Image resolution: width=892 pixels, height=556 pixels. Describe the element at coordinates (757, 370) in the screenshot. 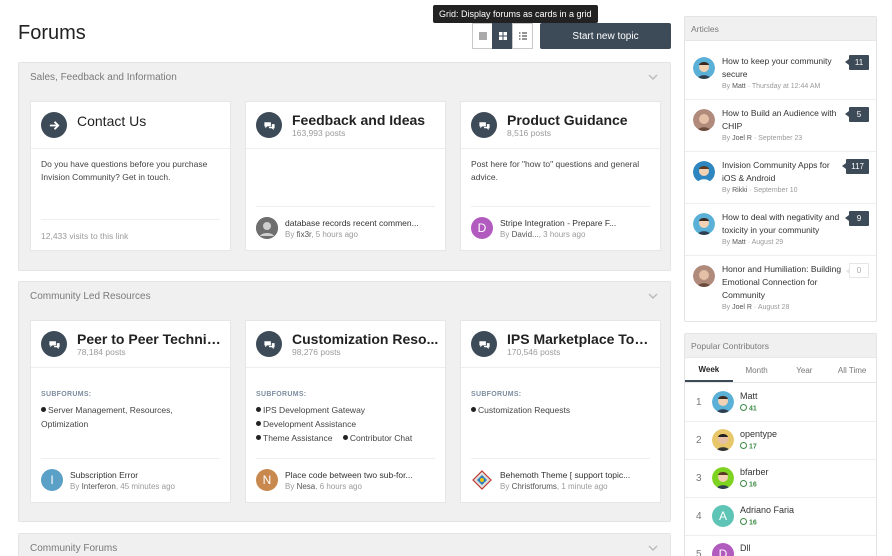

I see `tab-month: Month` at that location.